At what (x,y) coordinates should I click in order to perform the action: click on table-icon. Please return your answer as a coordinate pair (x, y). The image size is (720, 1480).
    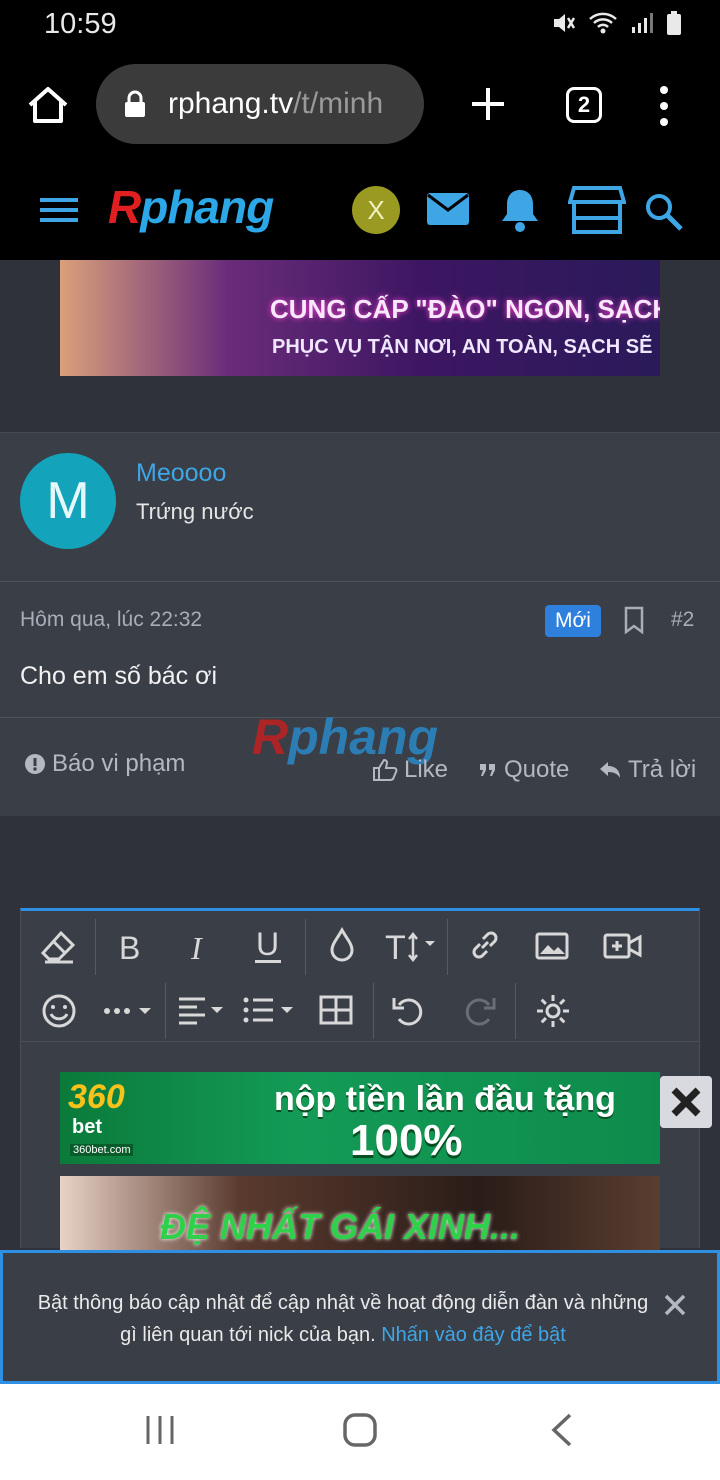
    Looking at the image, I should click on (336, 1010).